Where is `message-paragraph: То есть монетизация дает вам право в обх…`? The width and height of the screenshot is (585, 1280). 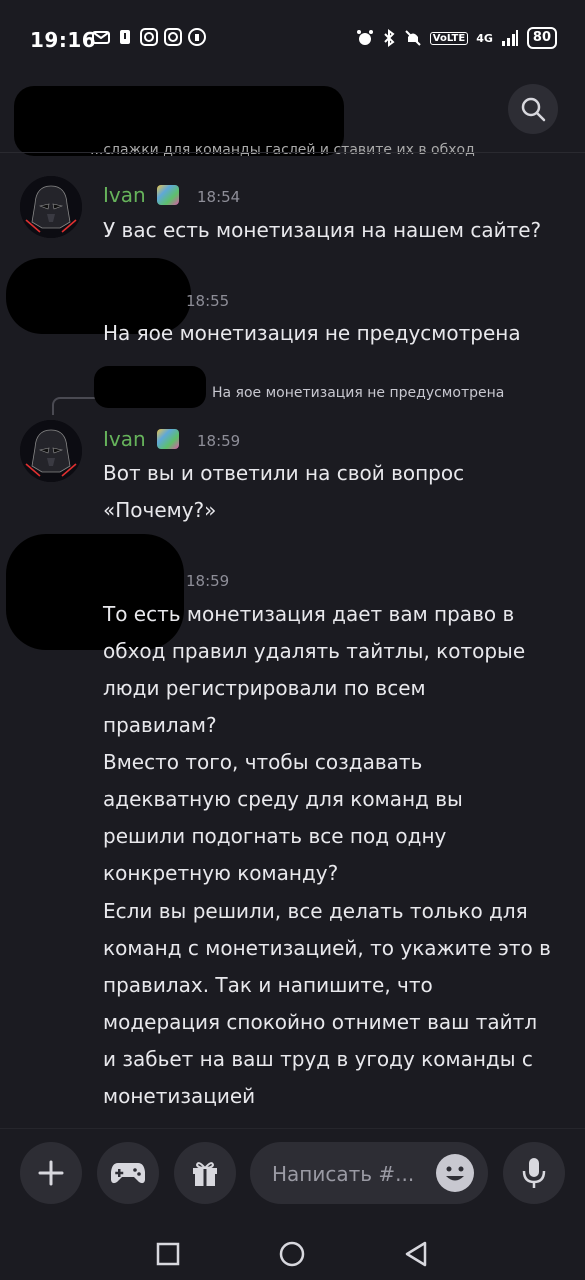 message-paragraph: То есть монетизация дает вам право в обх… is located at coordinates (333, 670).